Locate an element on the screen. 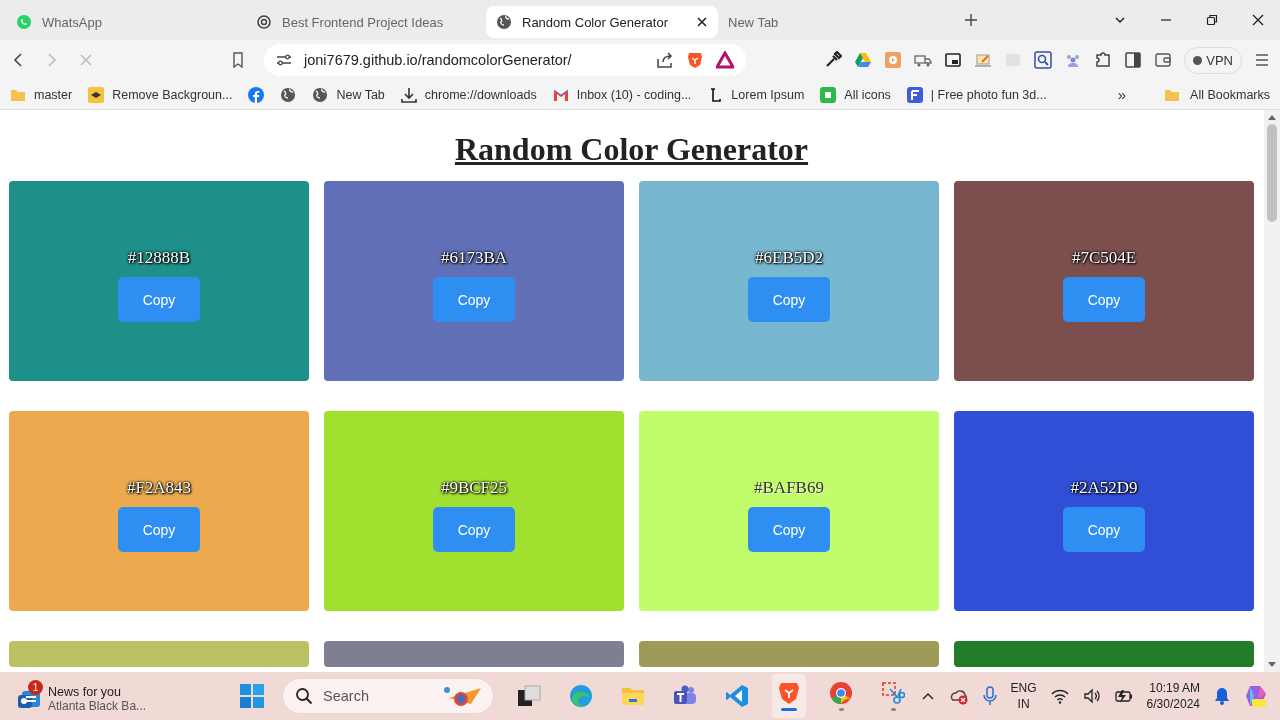  triangle-icon is located at coordinates (725, 60).